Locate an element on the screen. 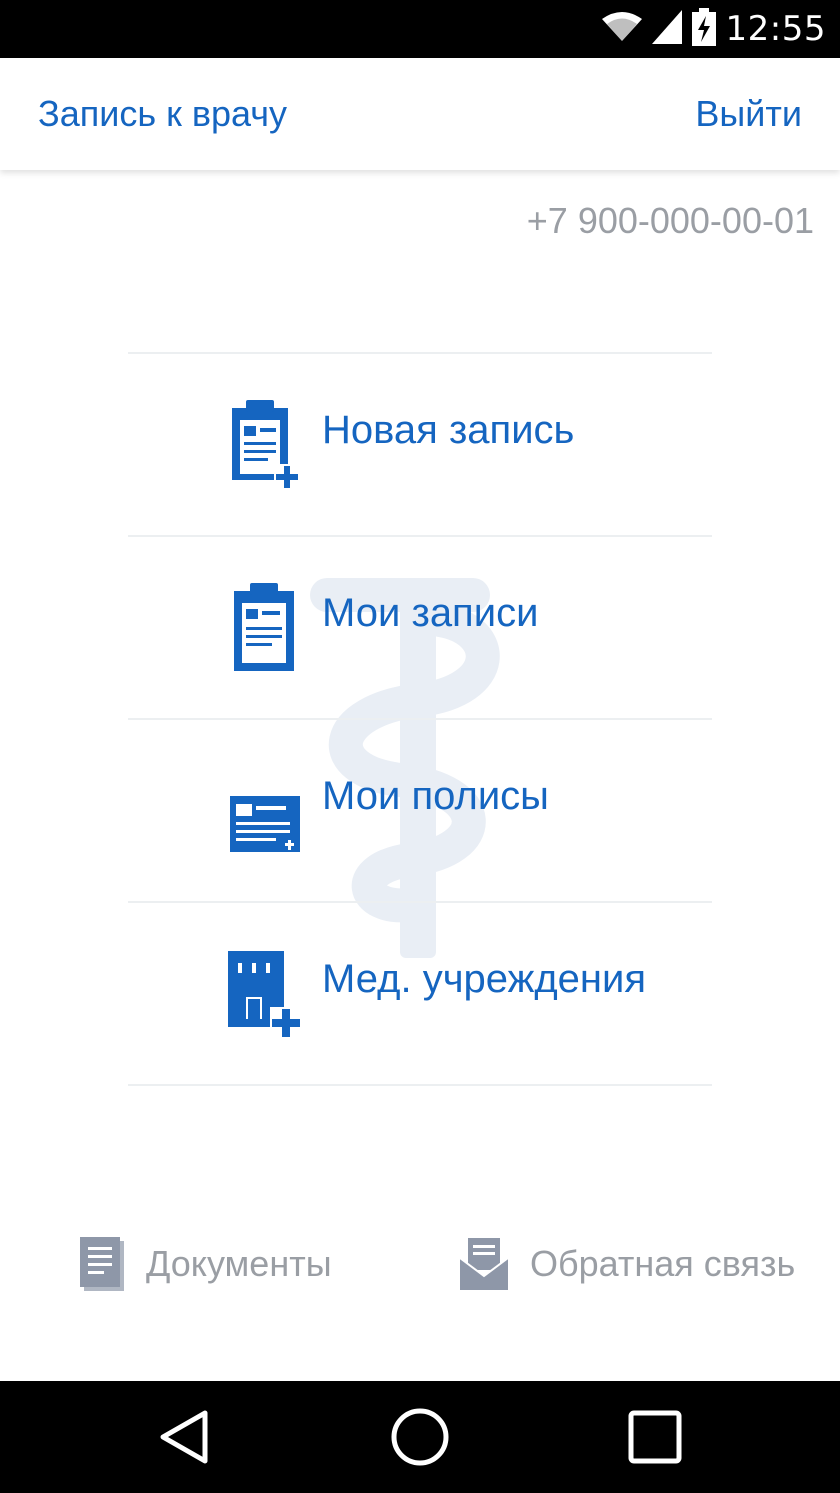 The width and height of the screenshot is (840, 1493). documents-button: Документы is located at coordinates (206, 1264).